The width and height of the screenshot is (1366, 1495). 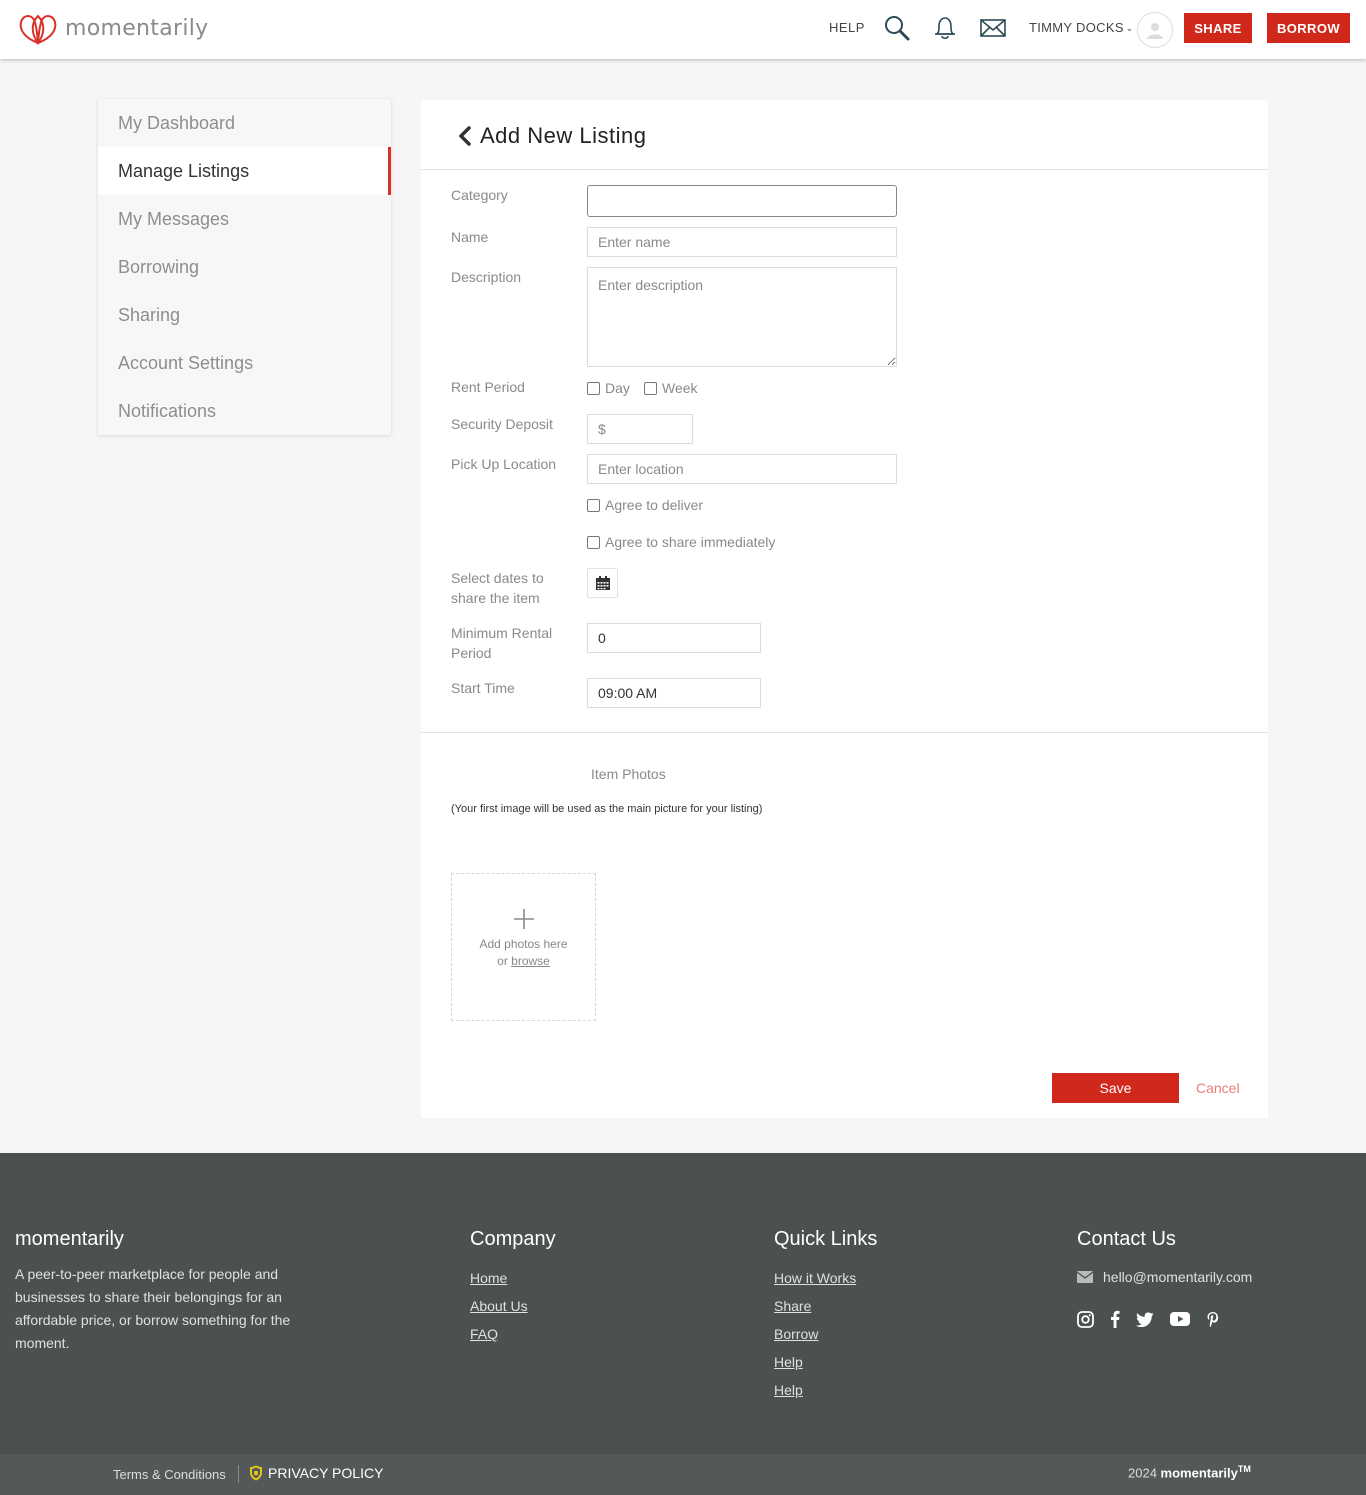 I want to click on rent-period-label: Rent Period, so click(x=488, y=387).